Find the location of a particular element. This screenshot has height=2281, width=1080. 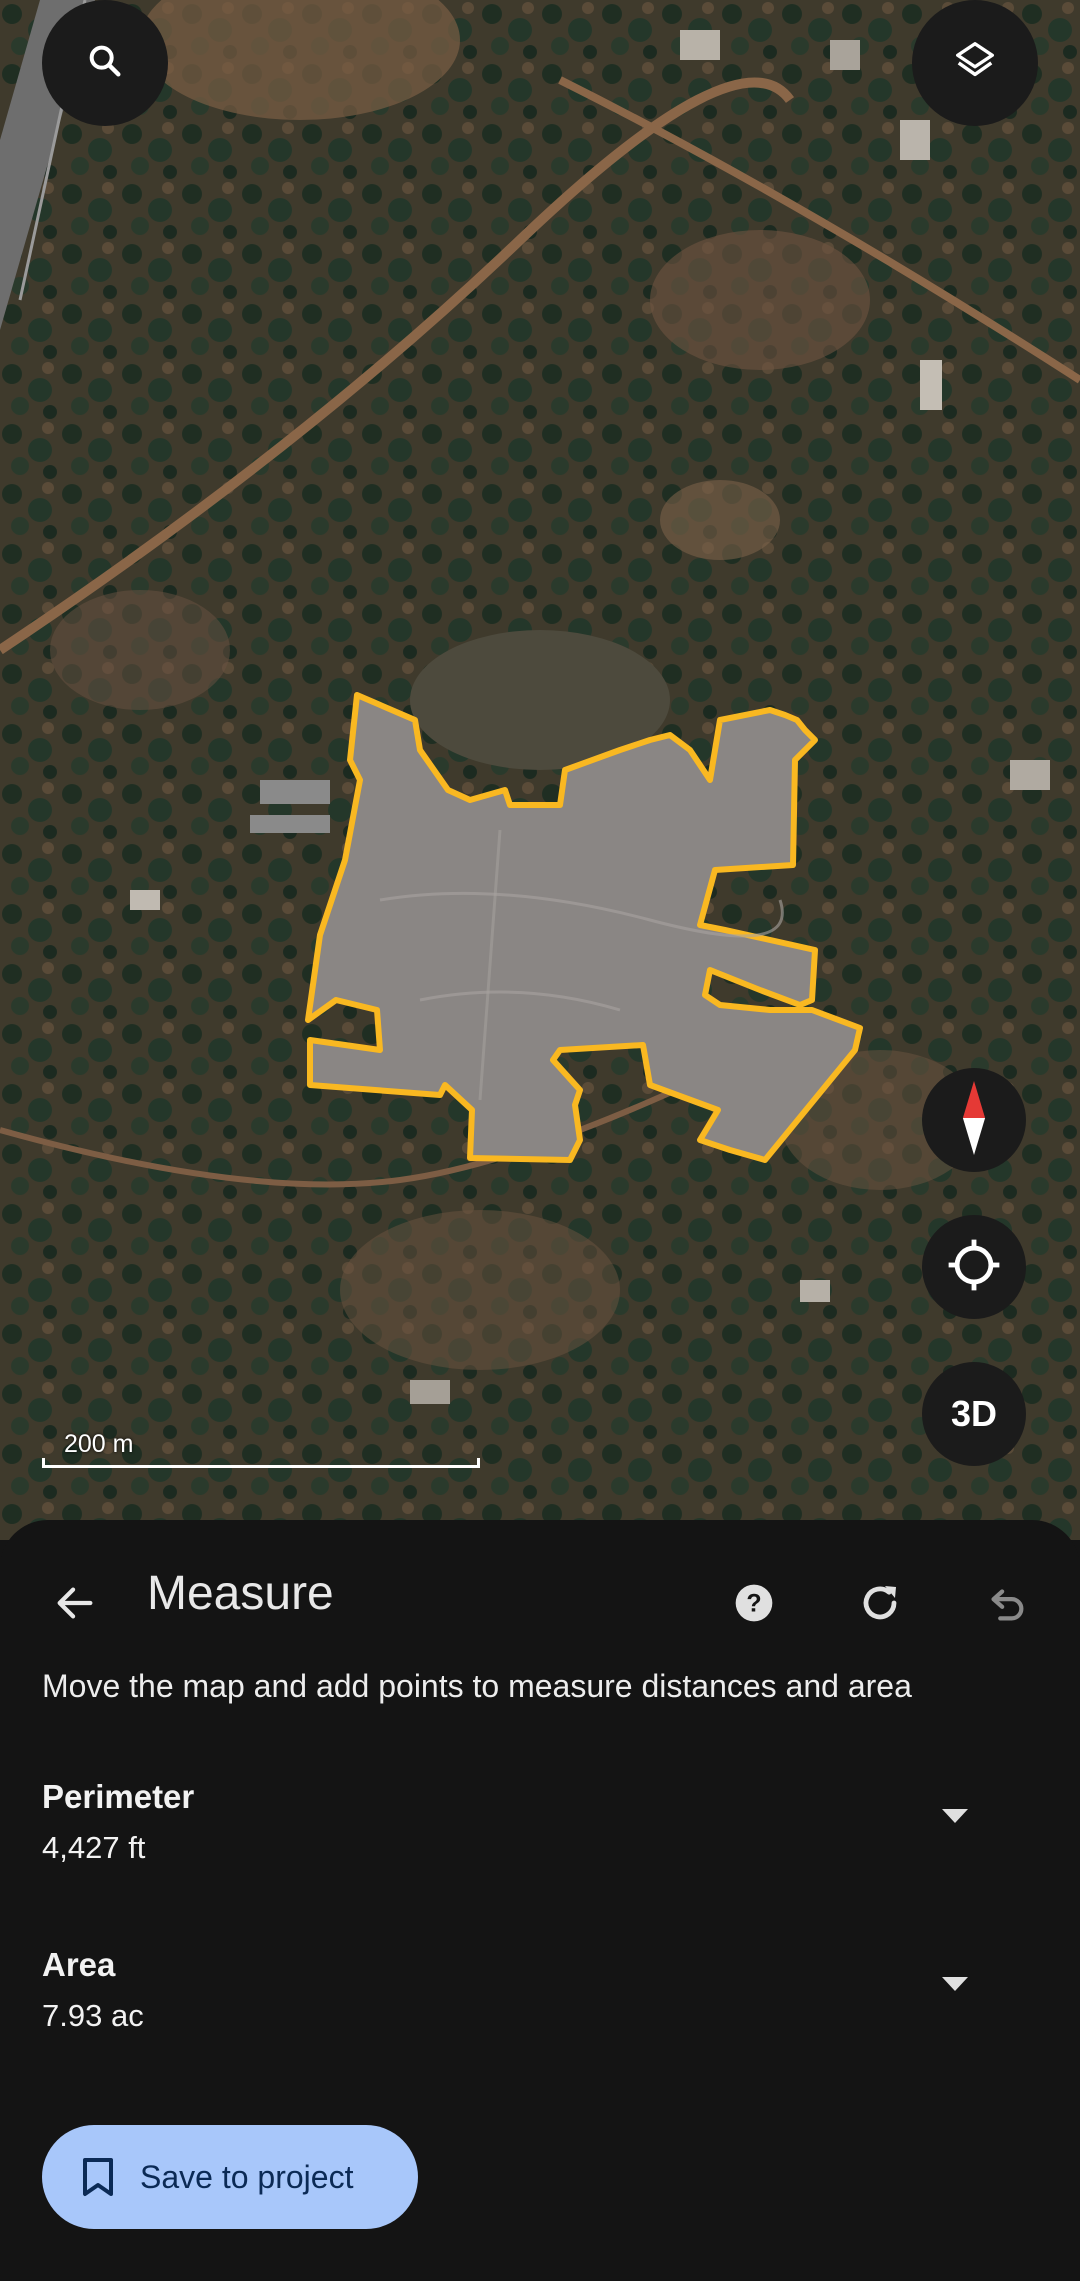

area-label: Area is located at coordinates (79, 1964).